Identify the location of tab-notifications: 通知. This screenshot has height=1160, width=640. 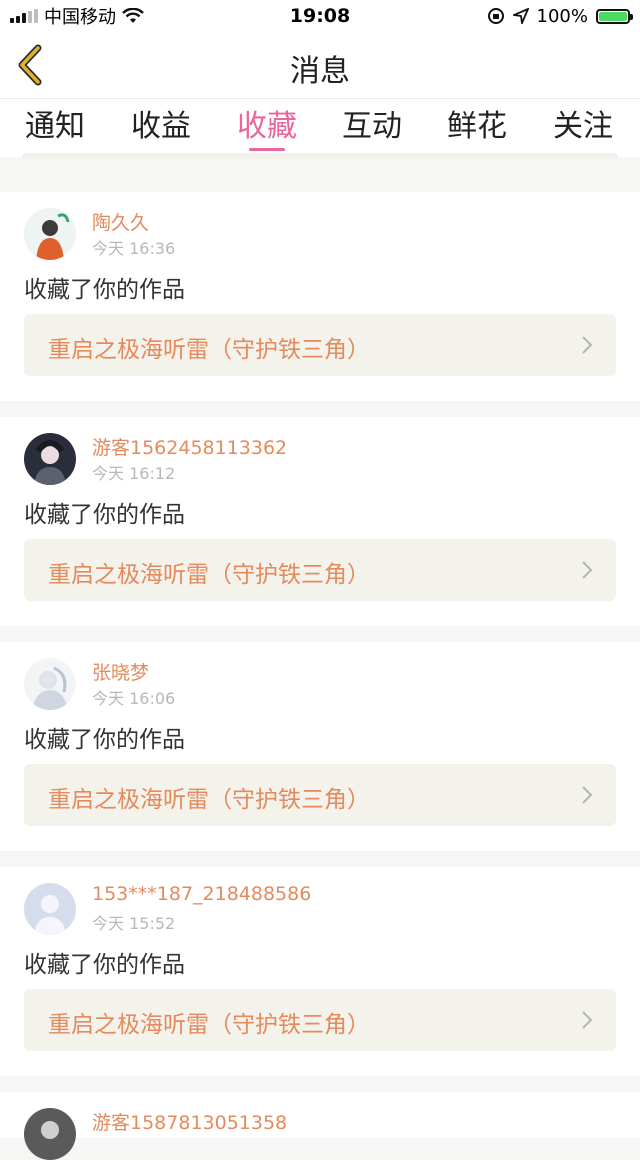
(55, 126).